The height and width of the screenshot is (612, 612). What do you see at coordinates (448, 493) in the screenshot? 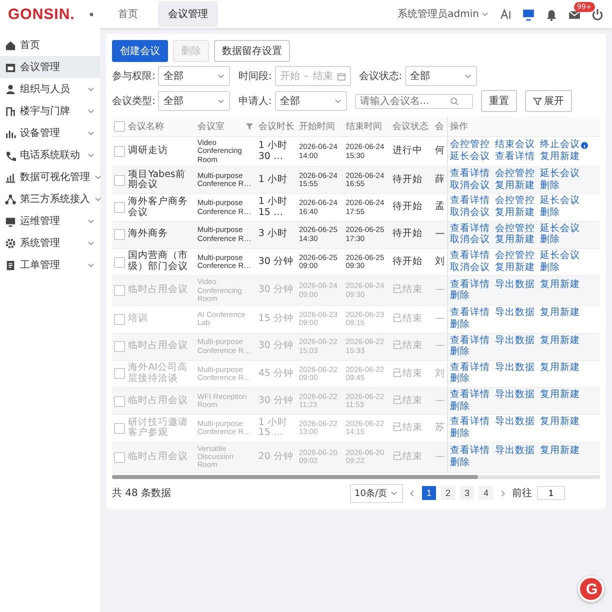
I see `page-button: 2` at bounding box center [448, 493].